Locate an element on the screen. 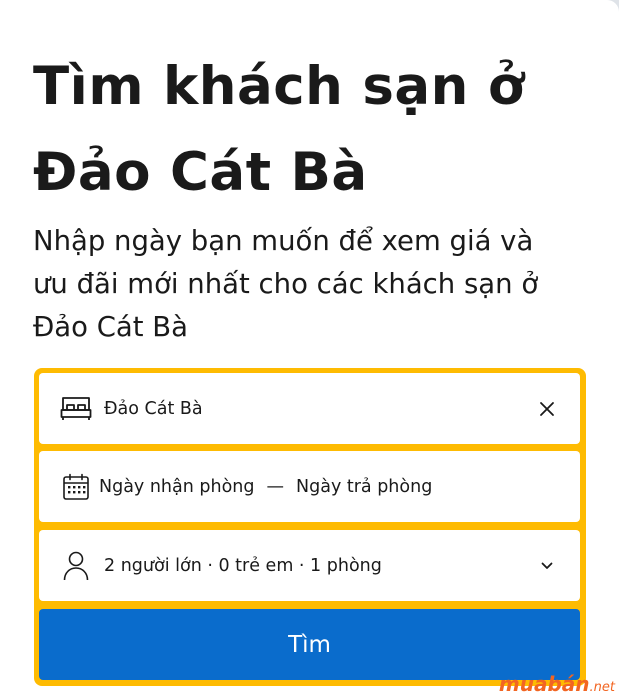 This screenshot has width=619, height=700. chevron-down-icon is located at coordinates (547, 566).